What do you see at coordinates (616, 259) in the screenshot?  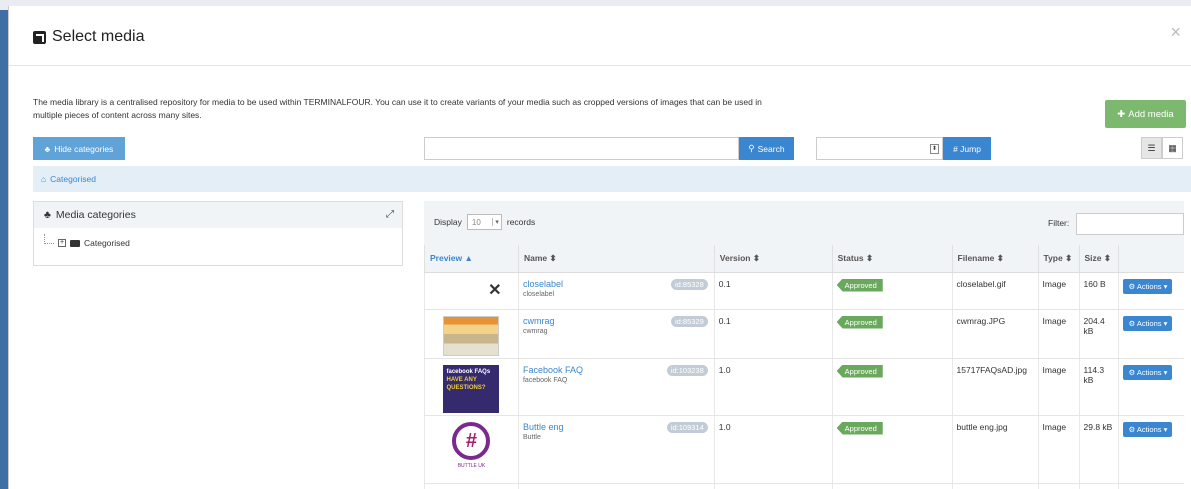 I see `column-name: Name ⬍` at bounding box center [616, 259].